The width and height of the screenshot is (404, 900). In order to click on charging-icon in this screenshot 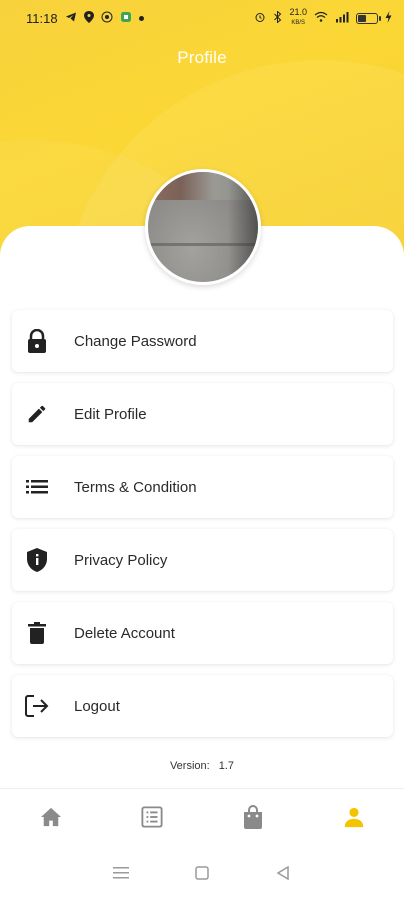, I will do `click(388, 18)`.